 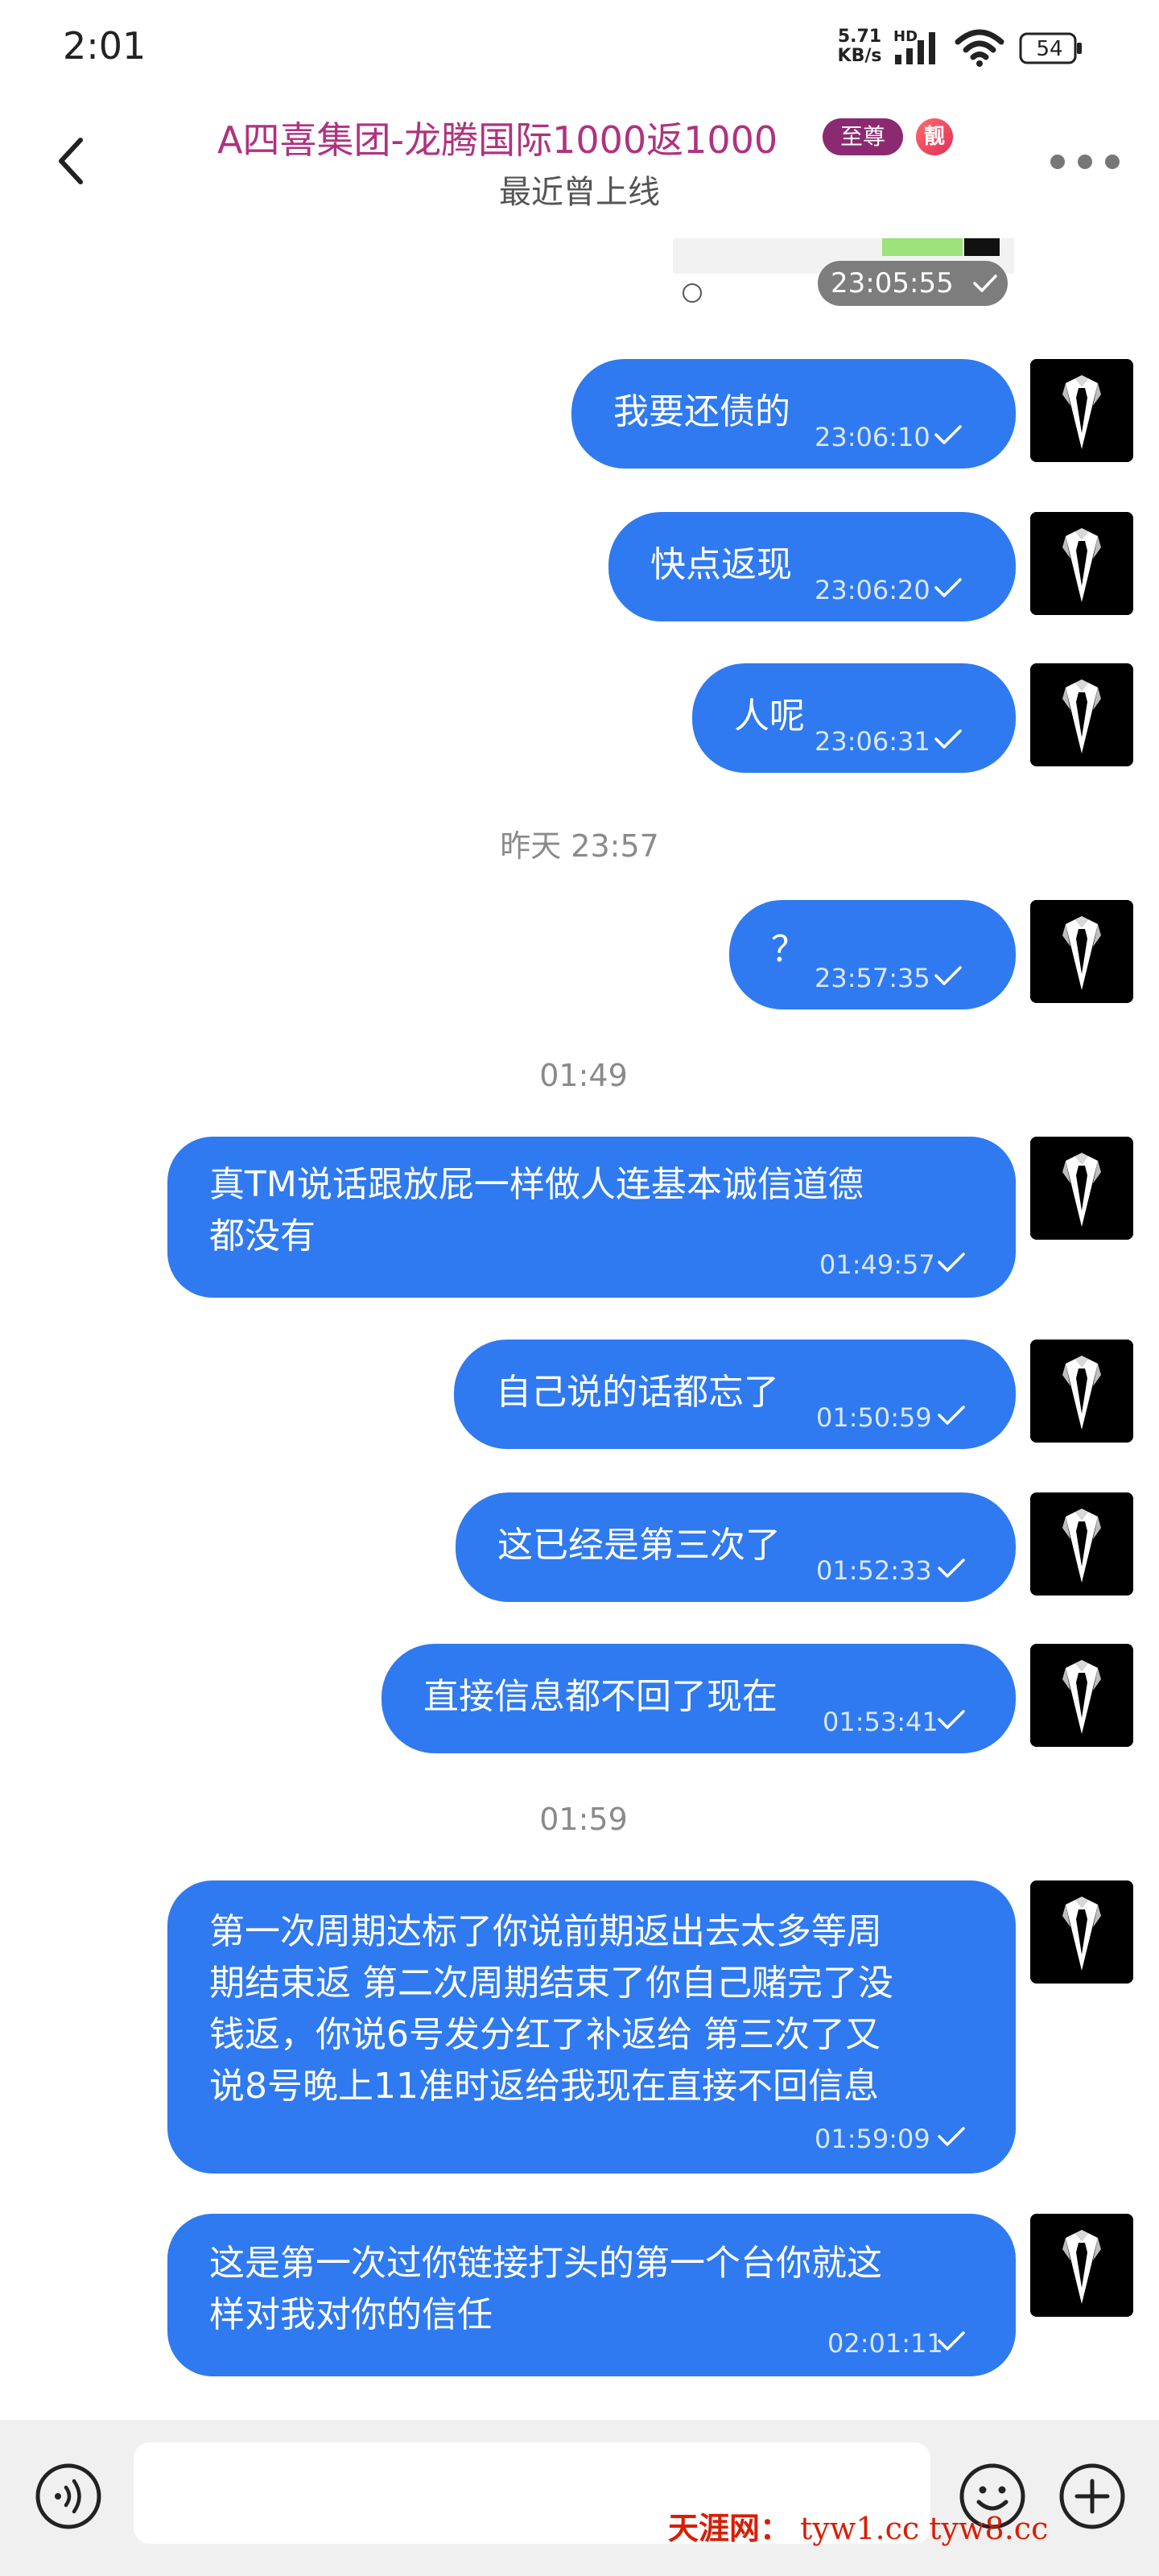 I want to click on voice-input-button, so click(x=68, y=2496).